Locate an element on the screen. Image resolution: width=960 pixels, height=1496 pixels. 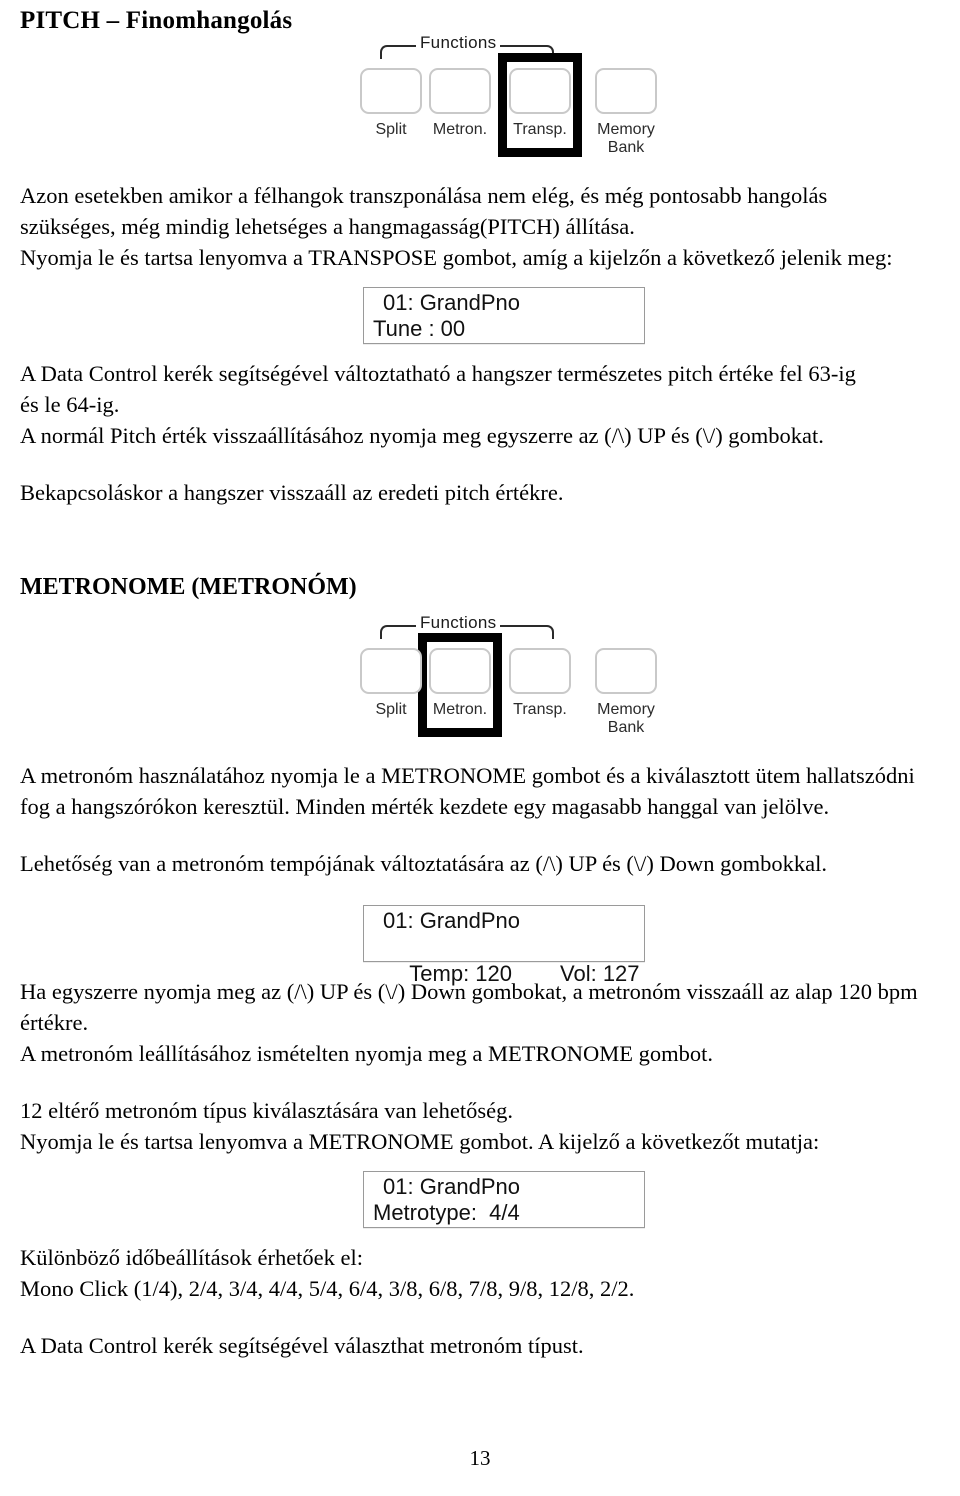
lcd-tempo-value: Temp: 120 is located at coordinates (461, 973).